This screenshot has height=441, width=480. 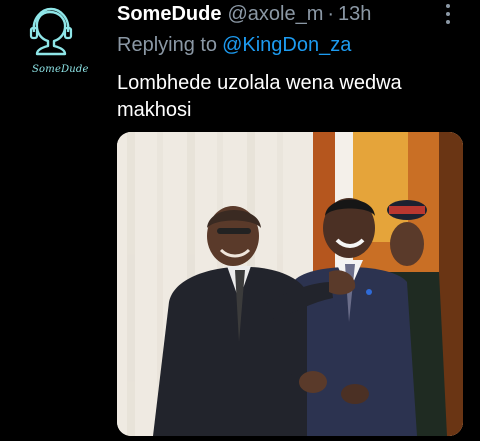 I want to click on person-outline-icon, so click(x=51, y=31).